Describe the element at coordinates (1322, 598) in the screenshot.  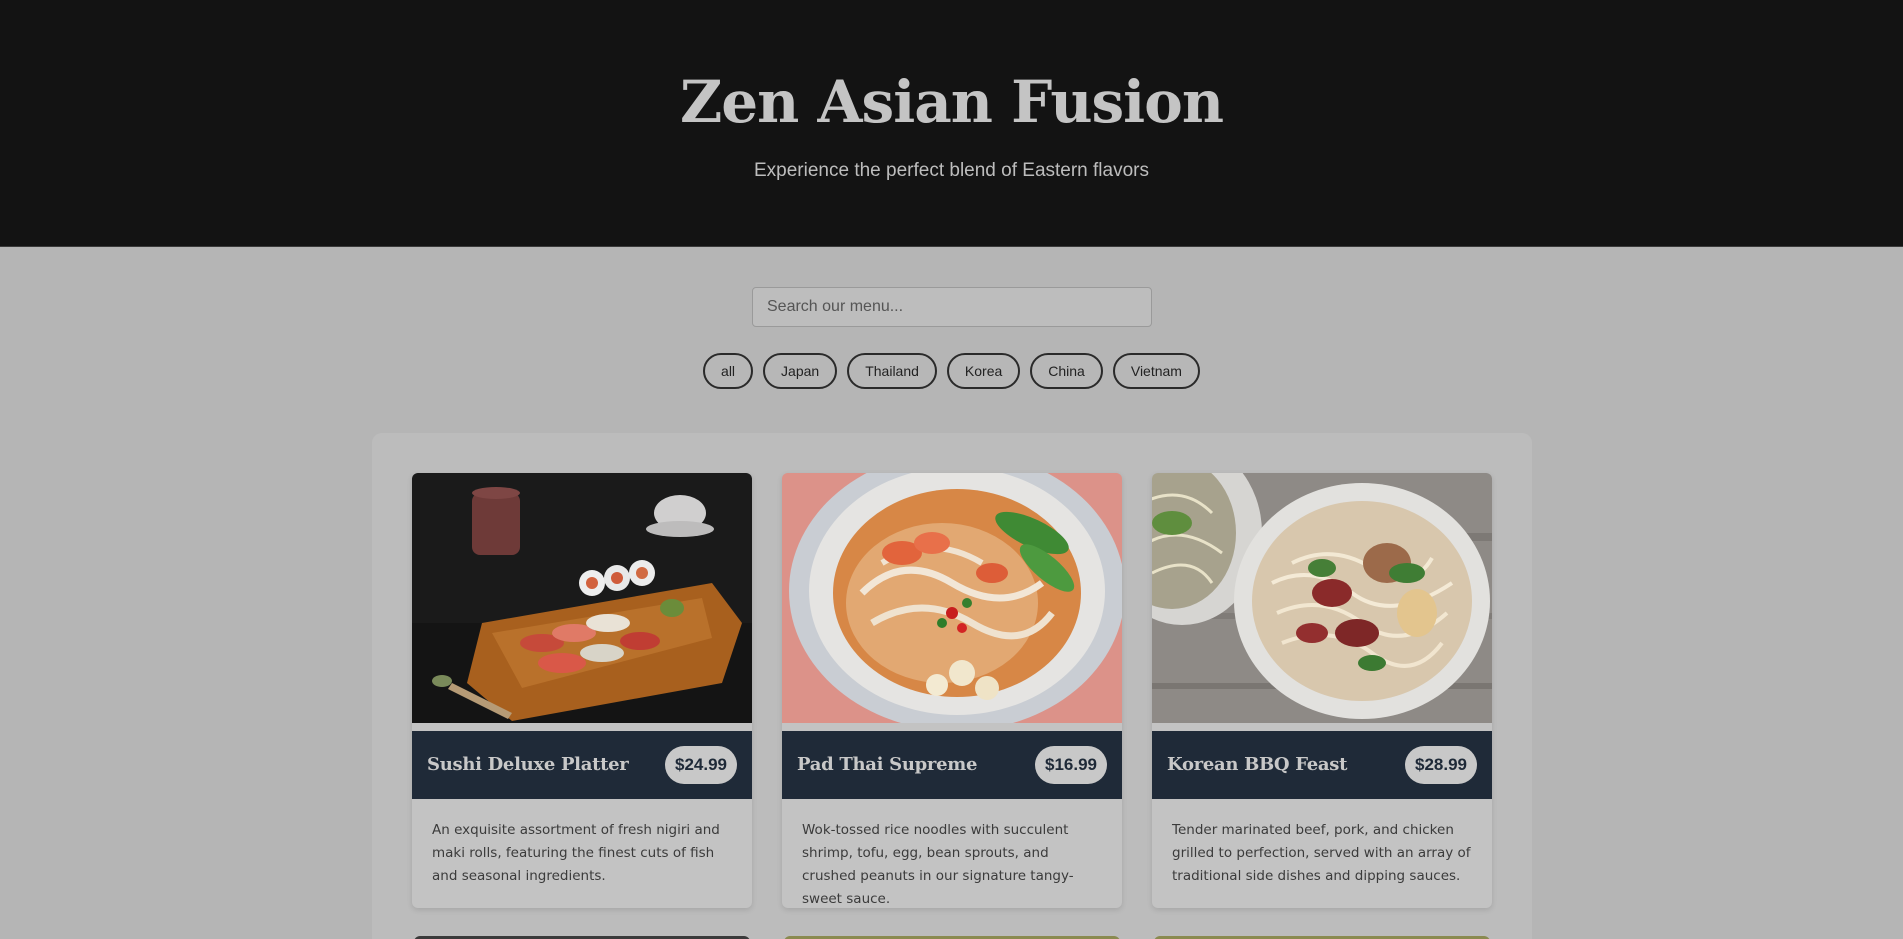
I see `beef-noodle-bowl-photo` at that location.